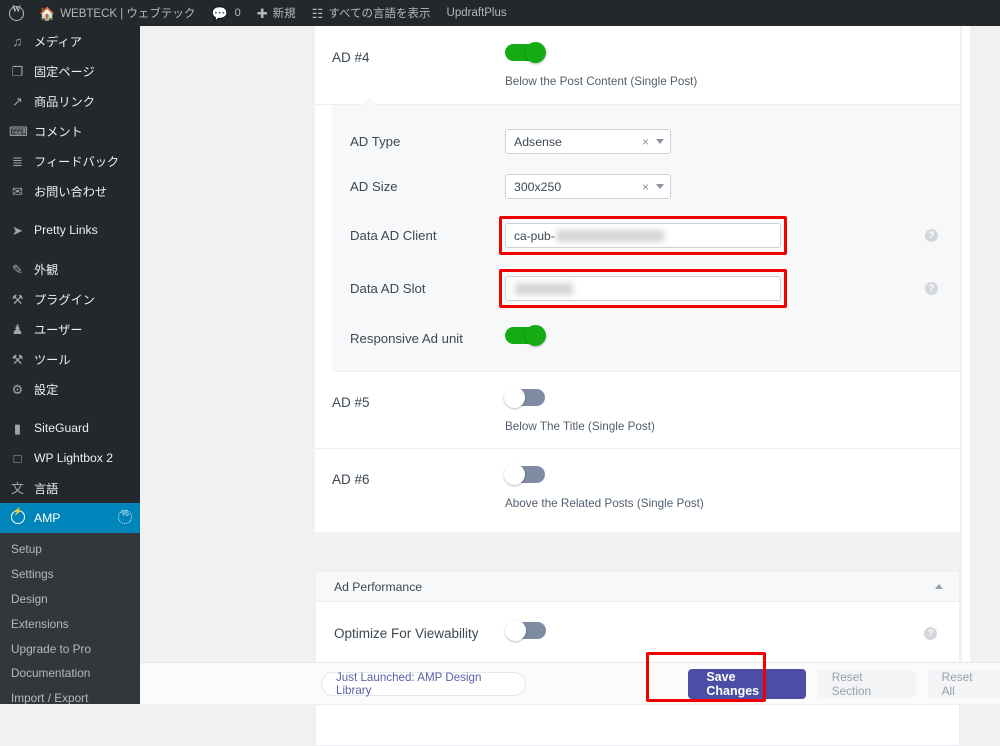 The height and width of the screenshot is (746, 1000). I want to click on sidebar-item-amp: AMP, so click(70, 518).